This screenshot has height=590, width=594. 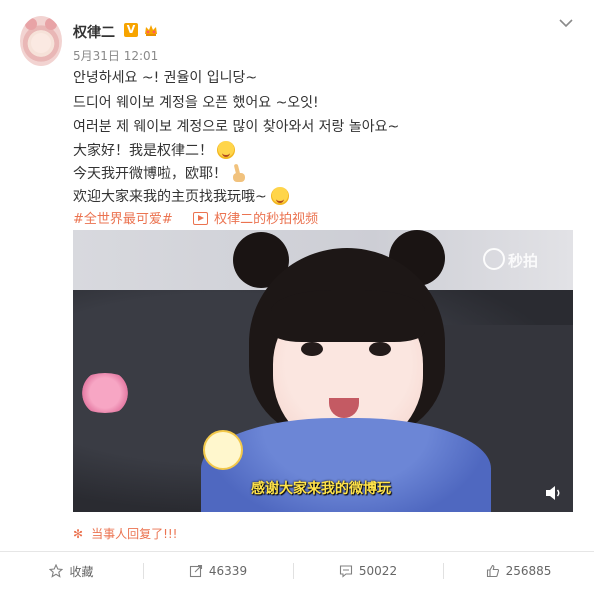 I want to click on post-time: 5月31日 12:01, so click(x=115, y=55).